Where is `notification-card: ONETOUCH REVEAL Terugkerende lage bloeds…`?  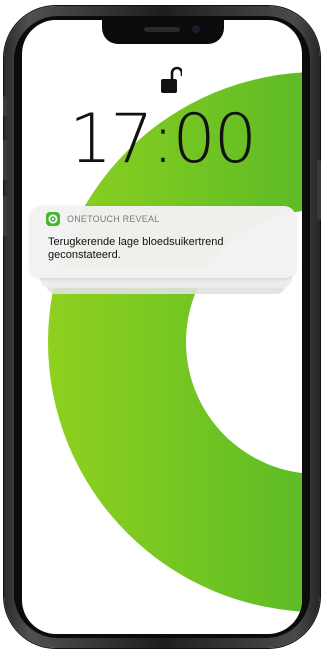 notification-card: ONETOUCH REVEAL Terugkerende lage bloeds… is located at coordinates (163, 242).